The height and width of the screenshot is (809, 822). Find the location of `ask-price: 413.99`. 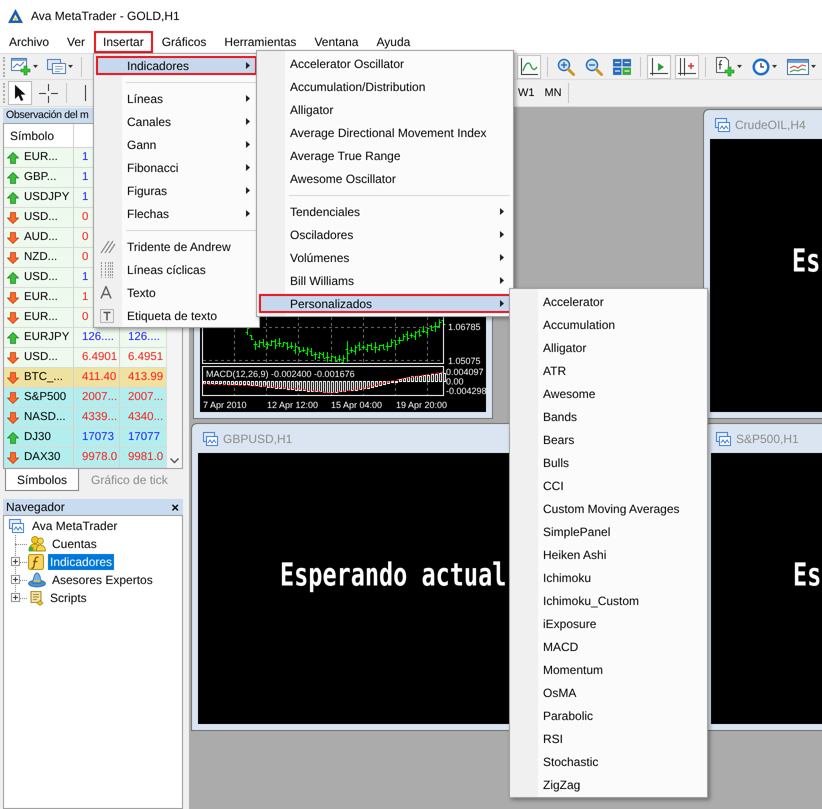

ask-price: 413.99 is located at coordinates (146, 377).